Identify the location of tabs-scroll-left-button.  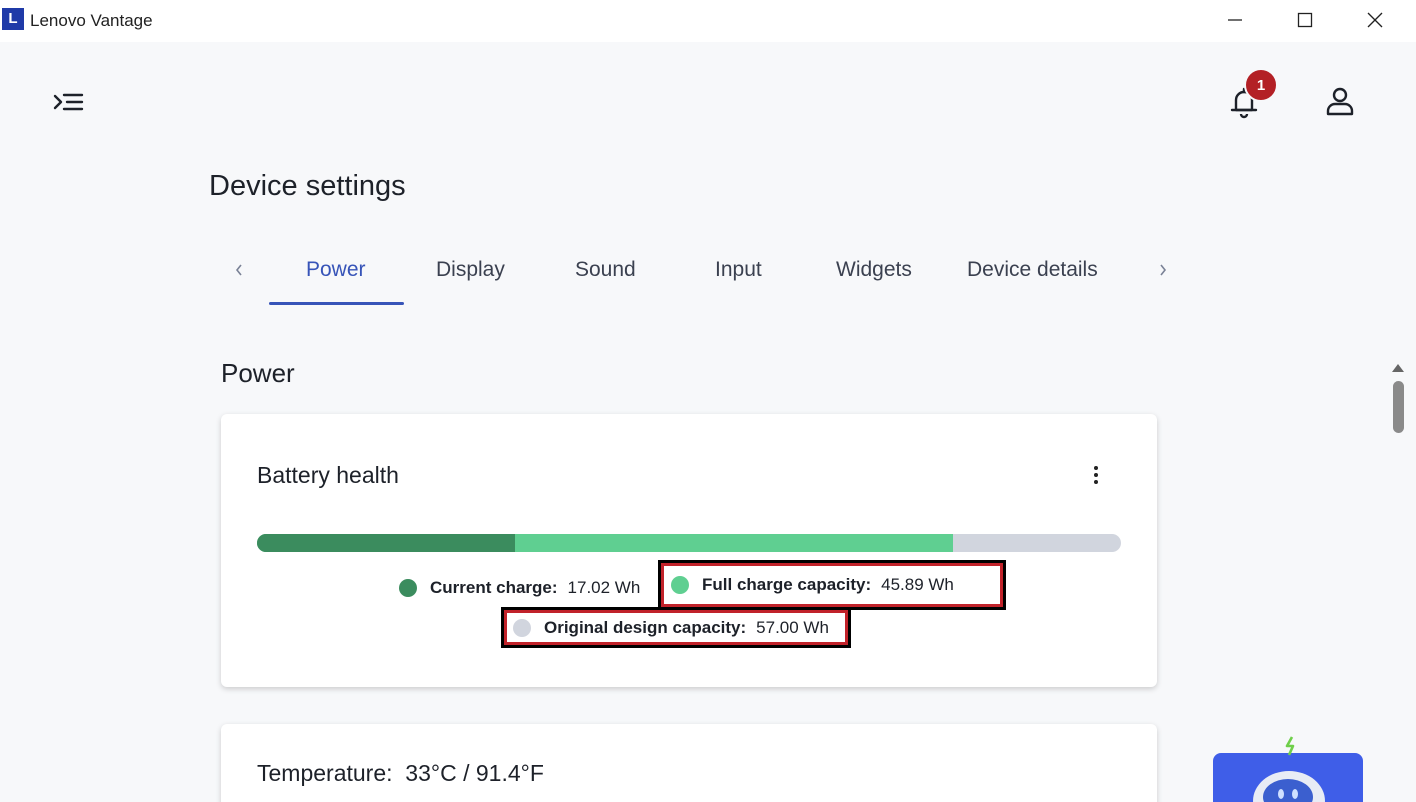
(239, 270).